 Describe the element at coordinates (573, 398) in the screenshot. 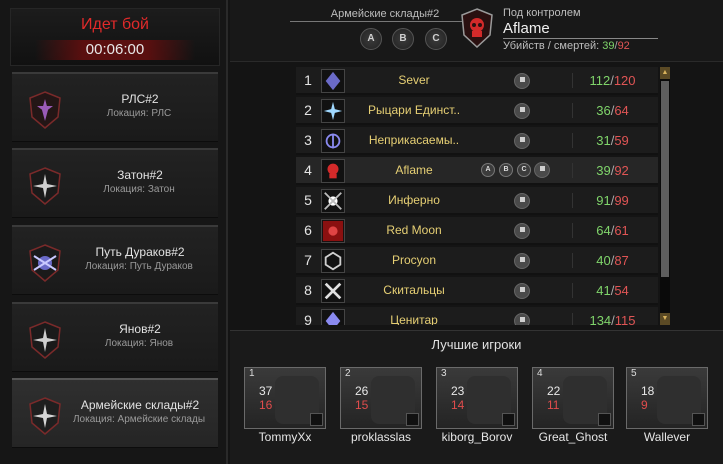

I see `player-avatar: 4 22 11` at that location.